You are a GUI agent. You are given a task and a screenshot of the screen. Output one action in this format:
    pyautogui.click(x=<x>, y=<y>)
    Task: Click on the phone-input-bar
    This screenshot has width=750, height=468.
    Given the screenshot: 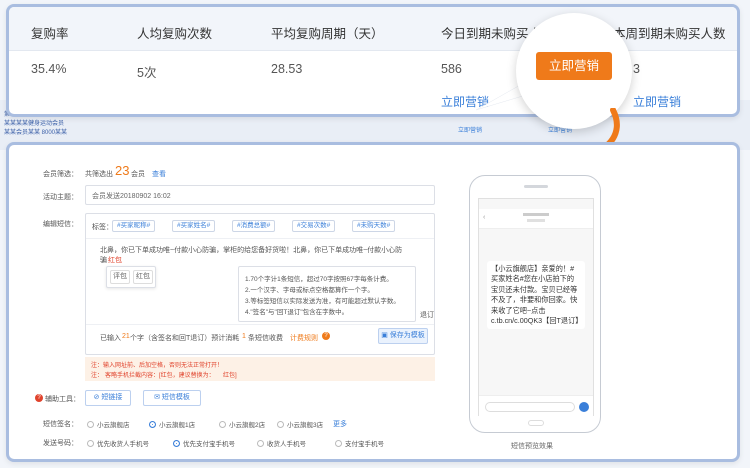 What is the action you would take?
    pyautogui.click(x=536, y=406)
    